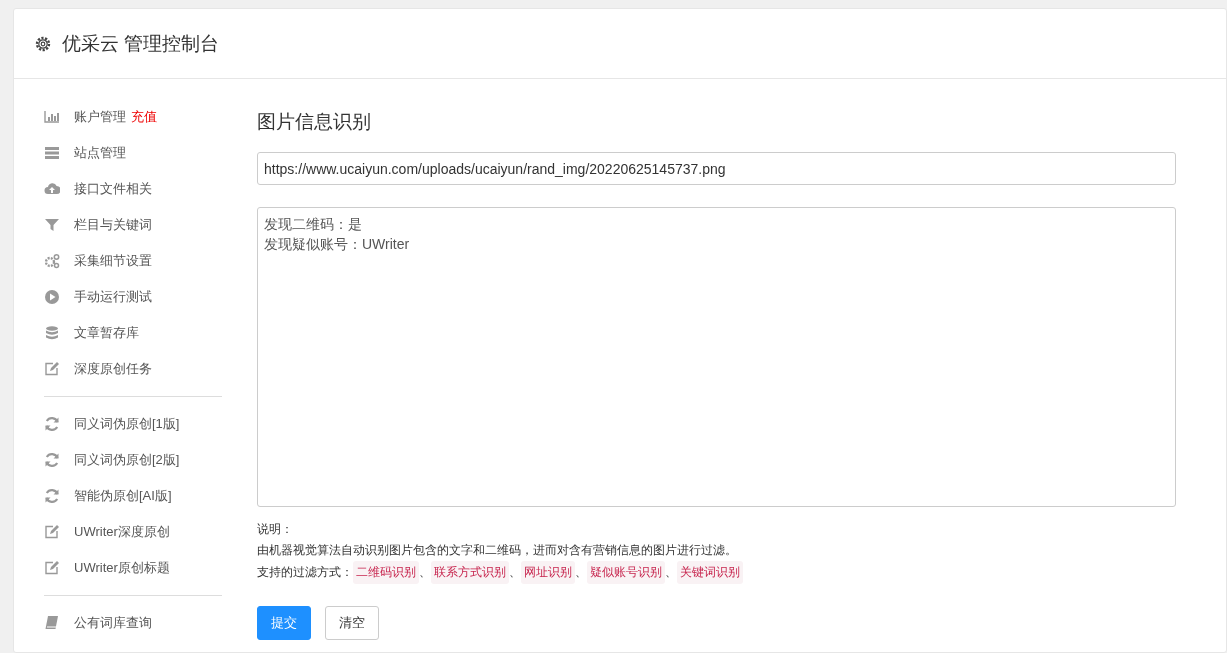  I want to click on sidebar-item: 同义词伪原创[2版], so click(127, 460).